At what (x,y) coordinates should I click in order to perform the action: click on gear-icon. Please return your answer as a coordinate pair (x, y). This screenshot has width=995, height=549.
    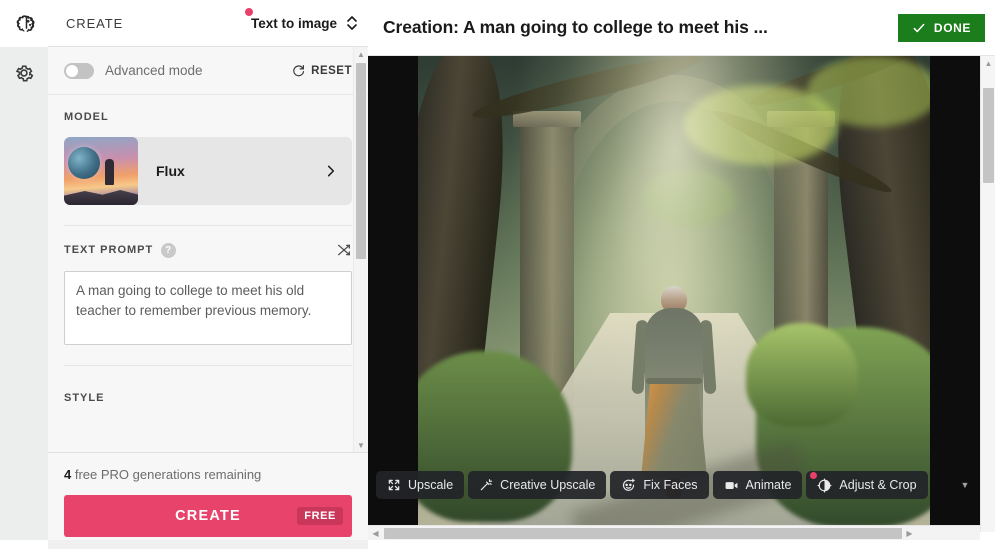
    Looking at the image, I should click on (24, 73).